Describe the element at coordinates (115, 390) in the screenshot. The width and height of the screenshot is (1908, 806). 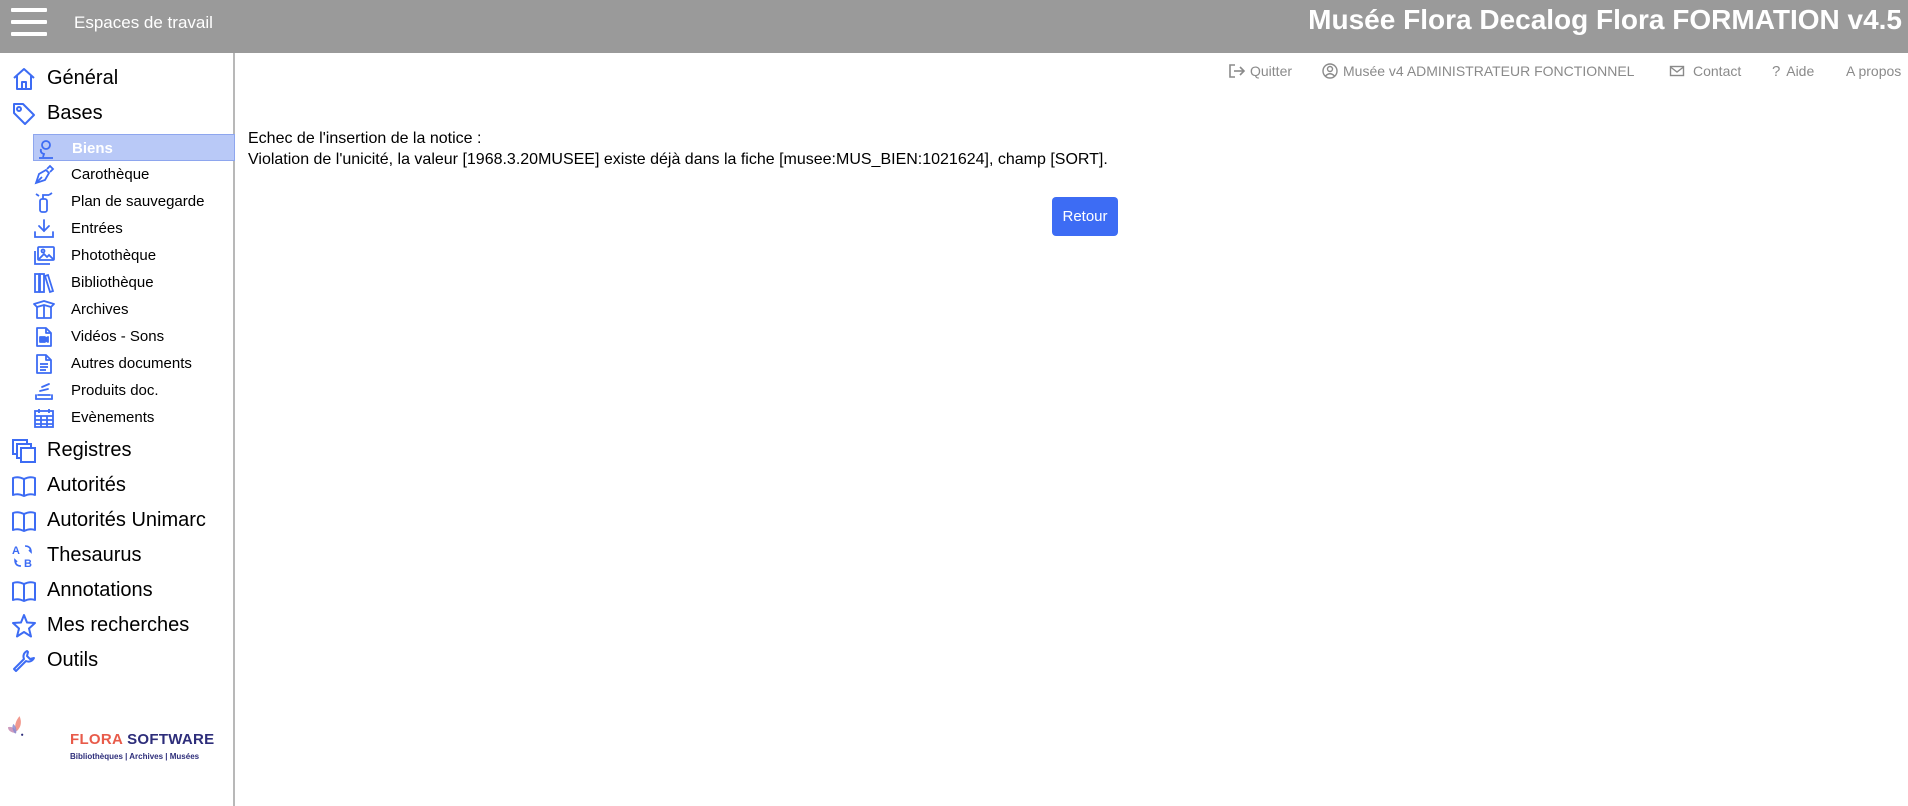
I see `sidebar-subitem-label: Produits doc.` at that location.